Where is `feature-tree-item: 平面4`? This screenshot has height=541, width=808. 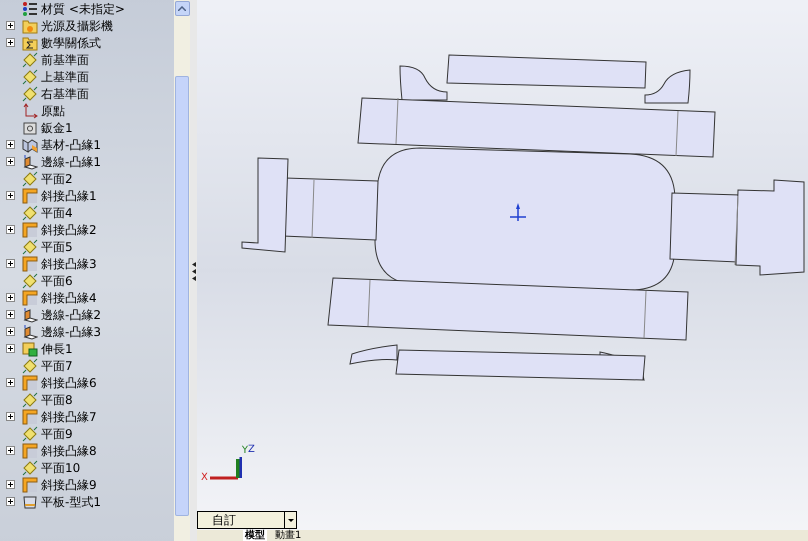 feature-tree-item: 平面4 is located at coordinates (57, 213).